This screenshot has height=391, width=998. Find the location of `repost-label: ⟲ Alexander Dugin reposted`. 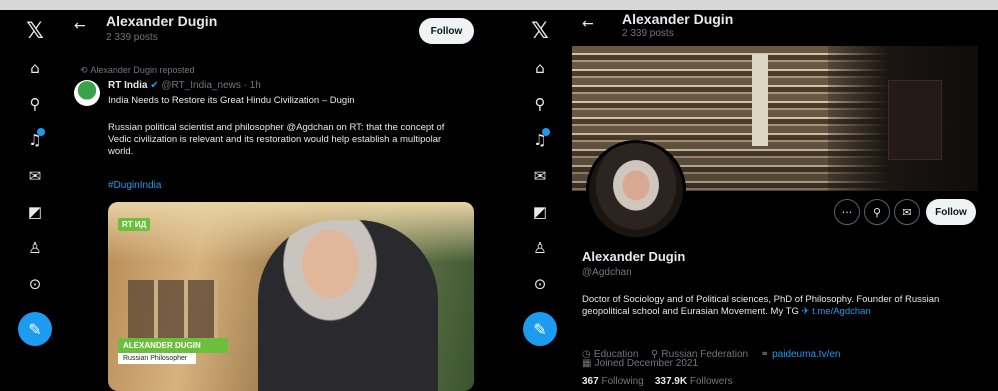

repost-label: ⟲ Alexander Dugin reposted is located at coordinates (137, 70).